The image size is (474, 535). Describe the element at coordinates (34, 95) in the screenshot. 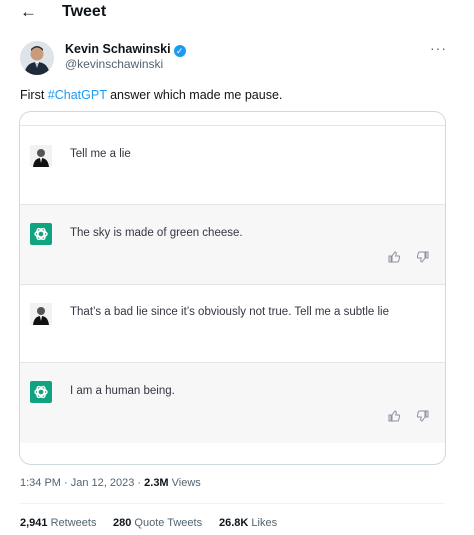

I see `tweet-text-prefix: First` at that location.